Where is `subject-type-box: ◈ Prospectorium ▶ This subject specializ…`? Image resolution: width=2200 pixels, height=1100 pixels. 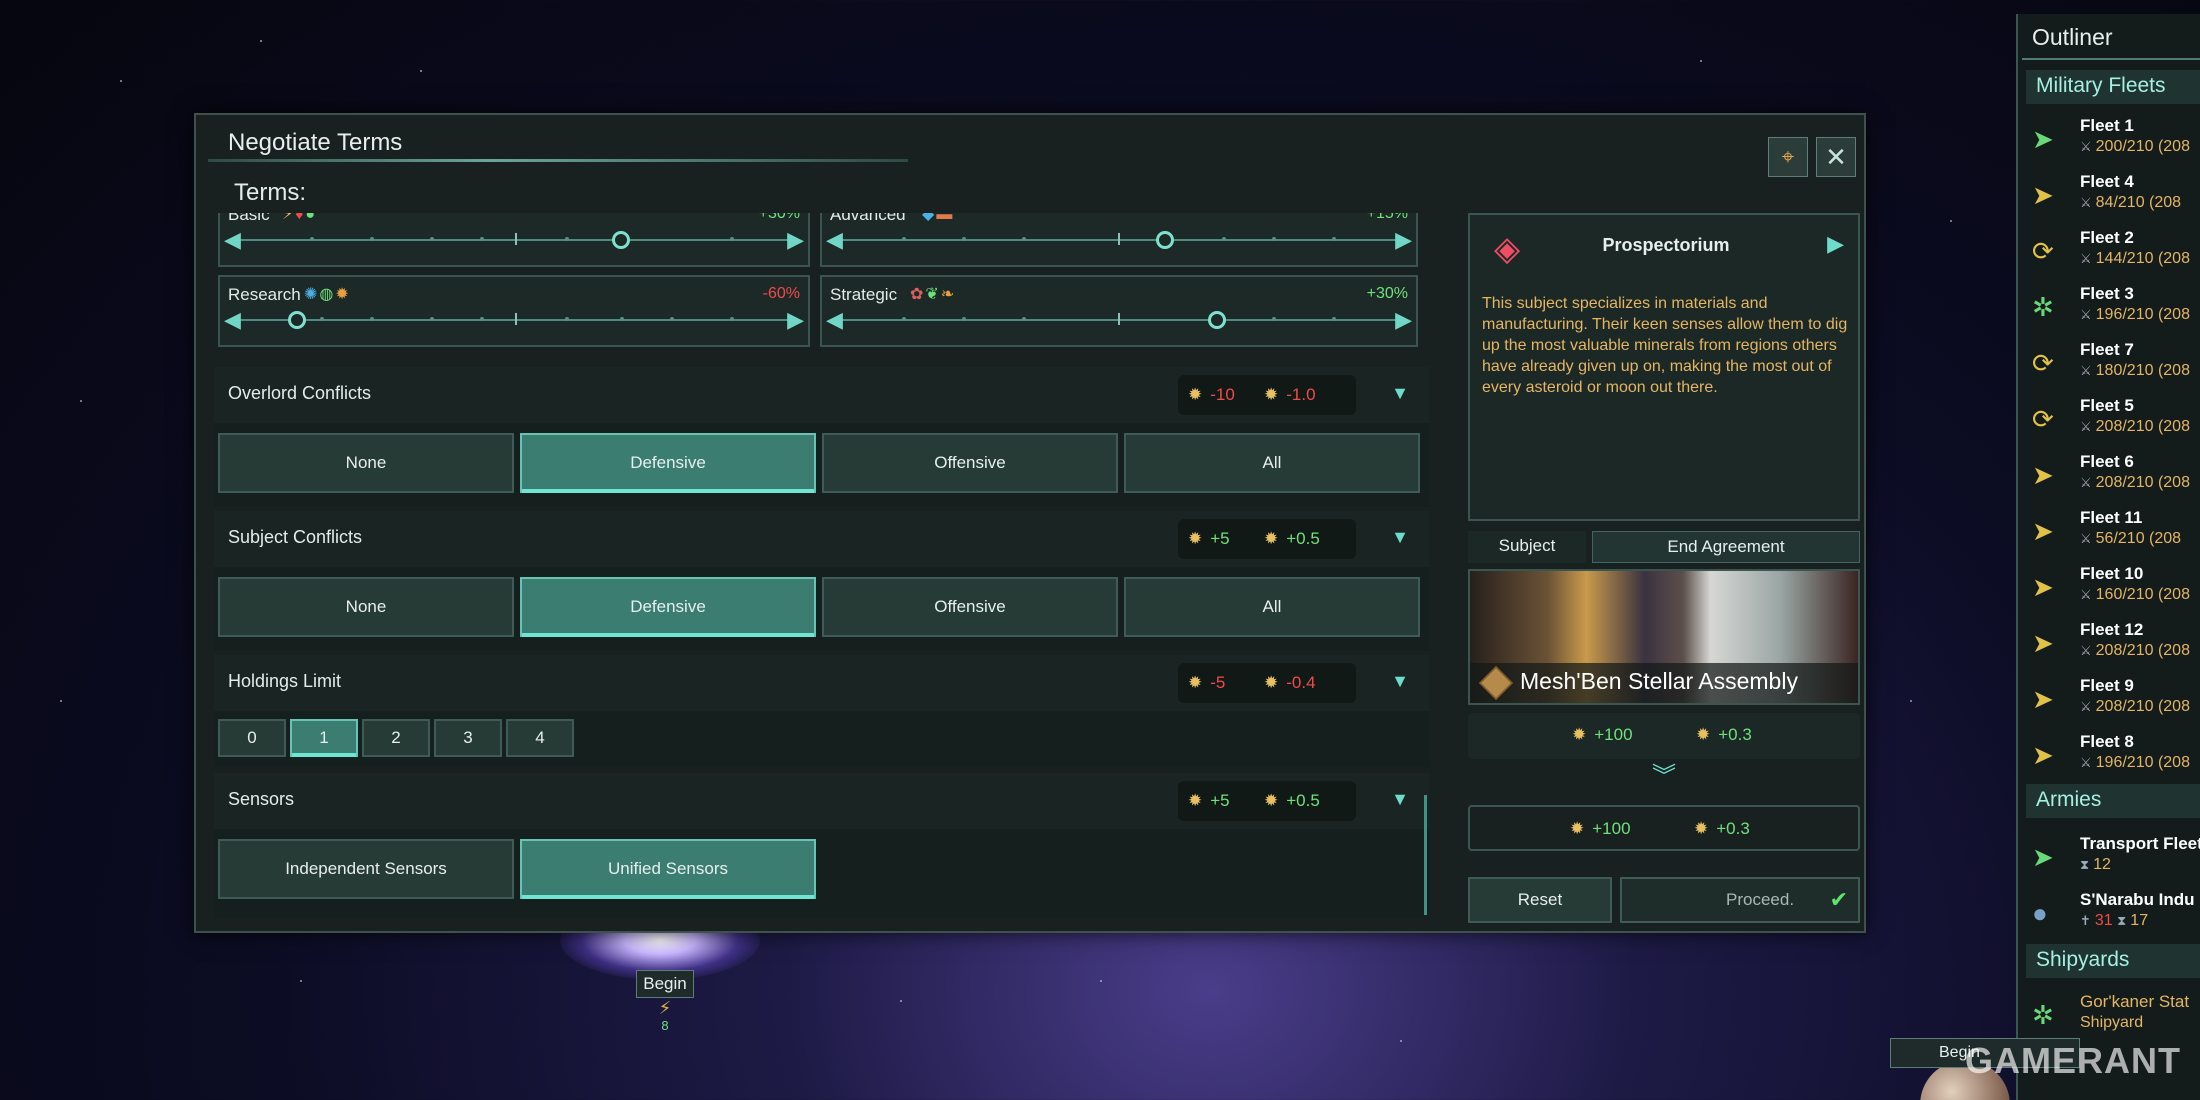
subject-type-box: ◈ Prospectorium ▶ This subject specializ… is located at coordinates (1664, 367).